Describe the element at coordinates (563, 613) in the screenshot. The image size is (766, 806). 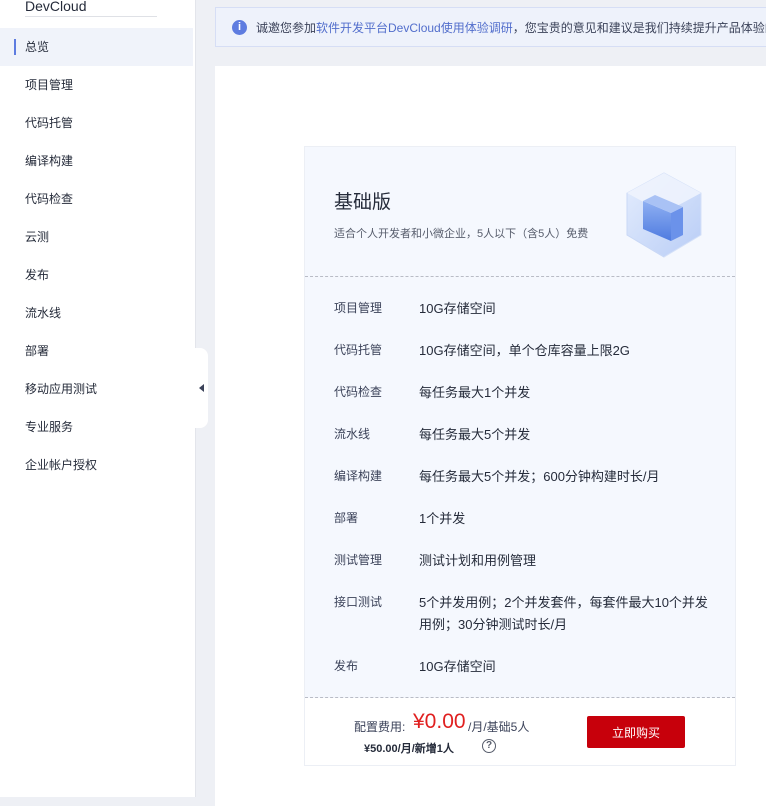
I see `feature-value: 5个并发用例；2个并发套件，每套件最大10个并发用例；30分钟测试时长/月` at that location.